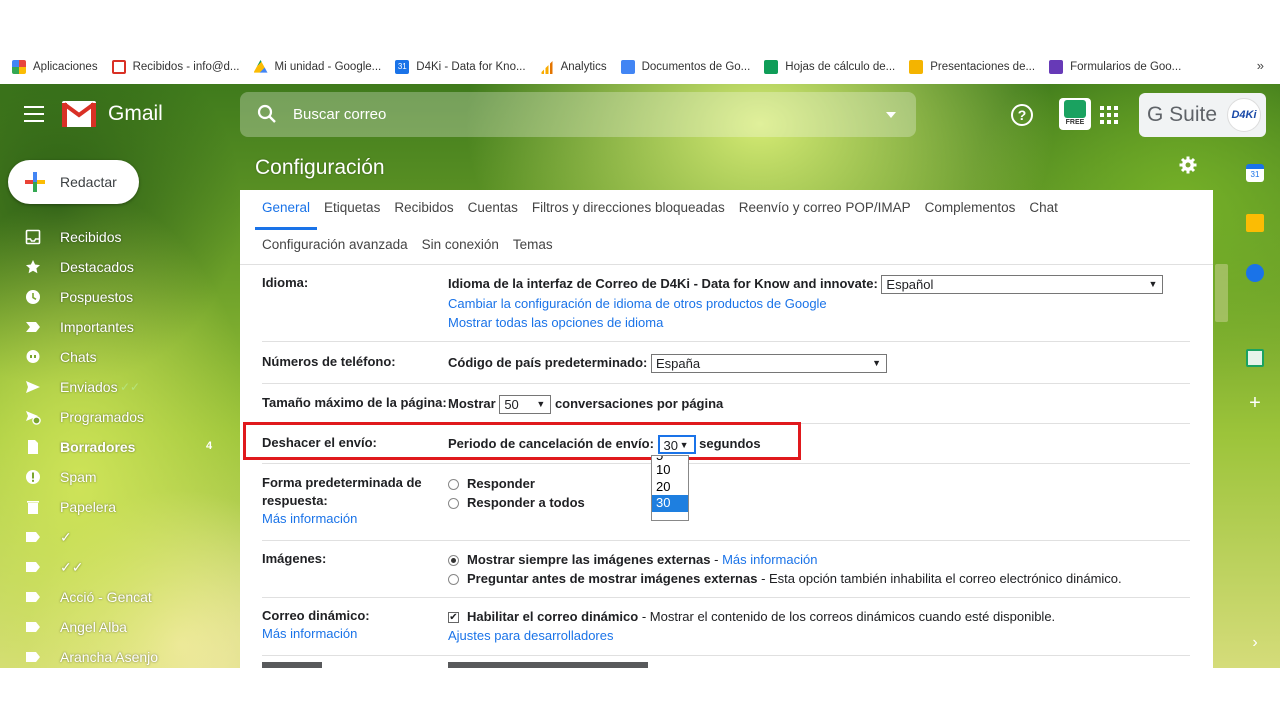 Image resolution: width=1280 pixels, height=720 pixels. Describe the element at coordinates (1043, 215) in the screenshot. I see `tab-chat: Chat` at that location.